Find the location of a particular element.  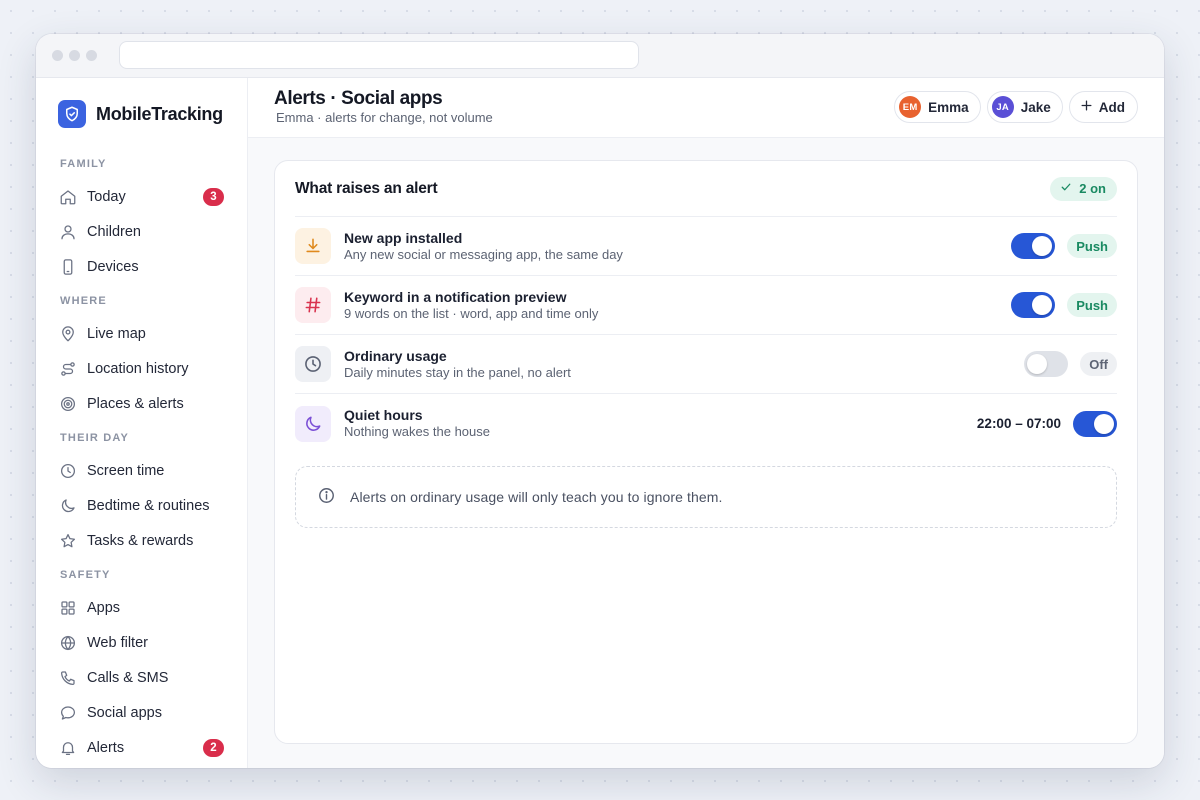

address-bar is located at coordinates (379, 55).